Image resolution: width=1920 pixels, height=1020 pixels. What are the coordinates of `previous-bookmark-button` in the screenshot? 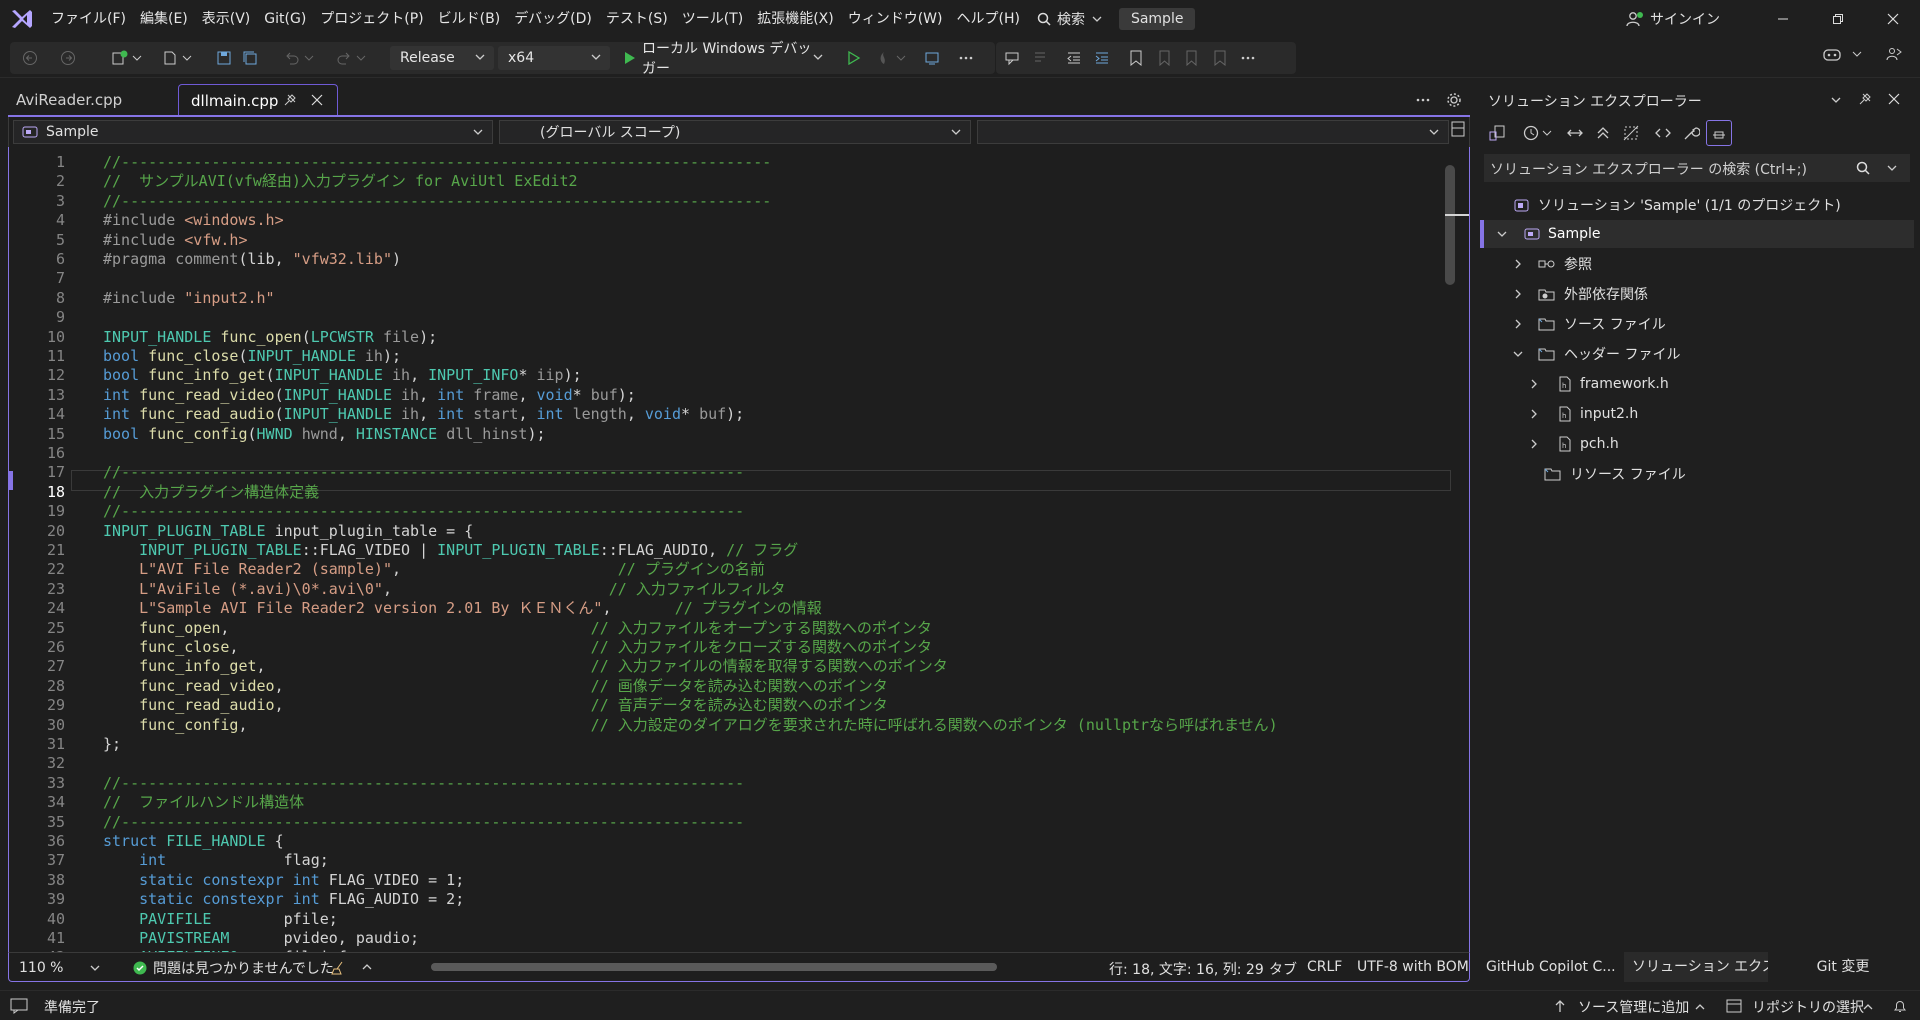 It's located at (1164, 58).